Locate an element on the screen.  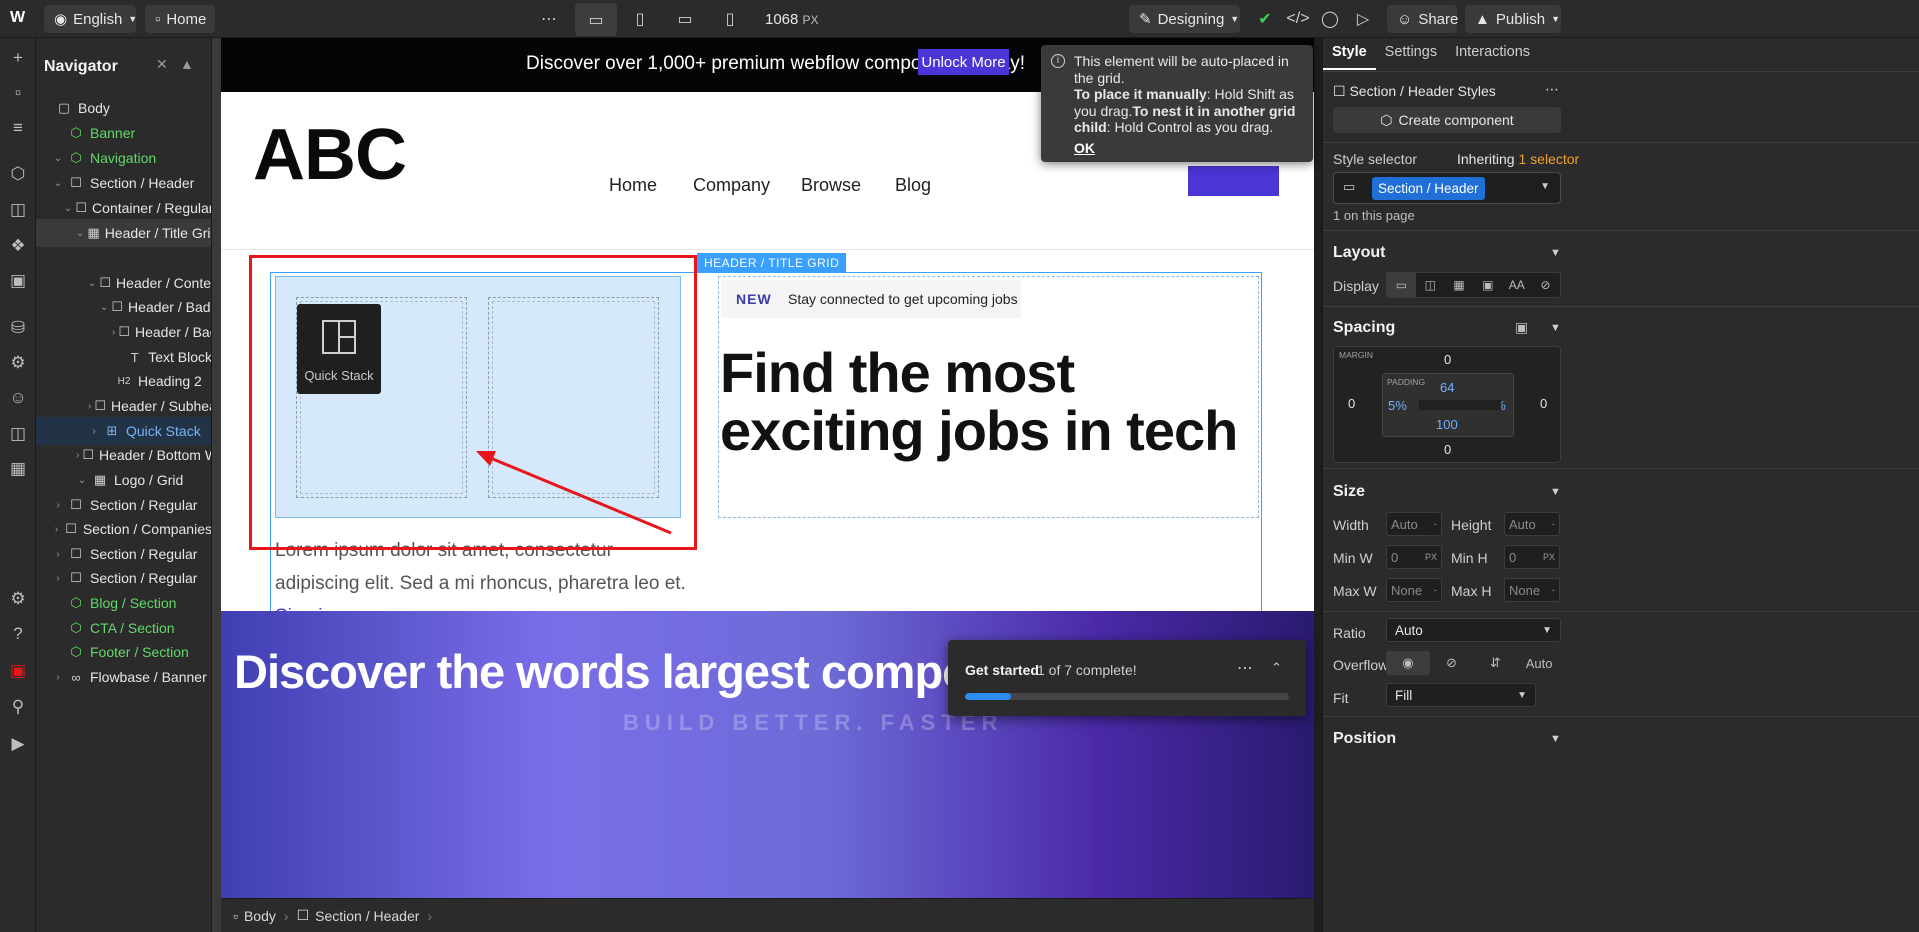
settings-icon: ⚙ is located at coordinates (18, 599).